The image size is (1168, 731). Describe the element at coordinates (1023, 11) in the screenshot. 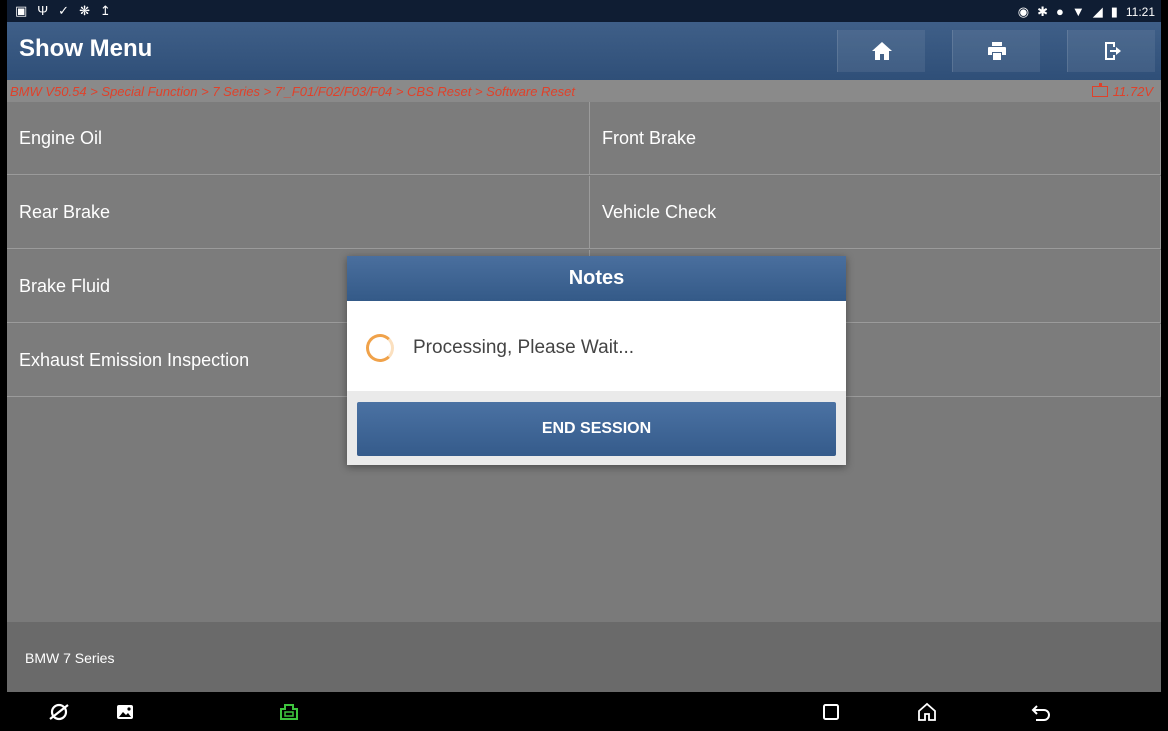

I see `location-icon: ◉` at that location.